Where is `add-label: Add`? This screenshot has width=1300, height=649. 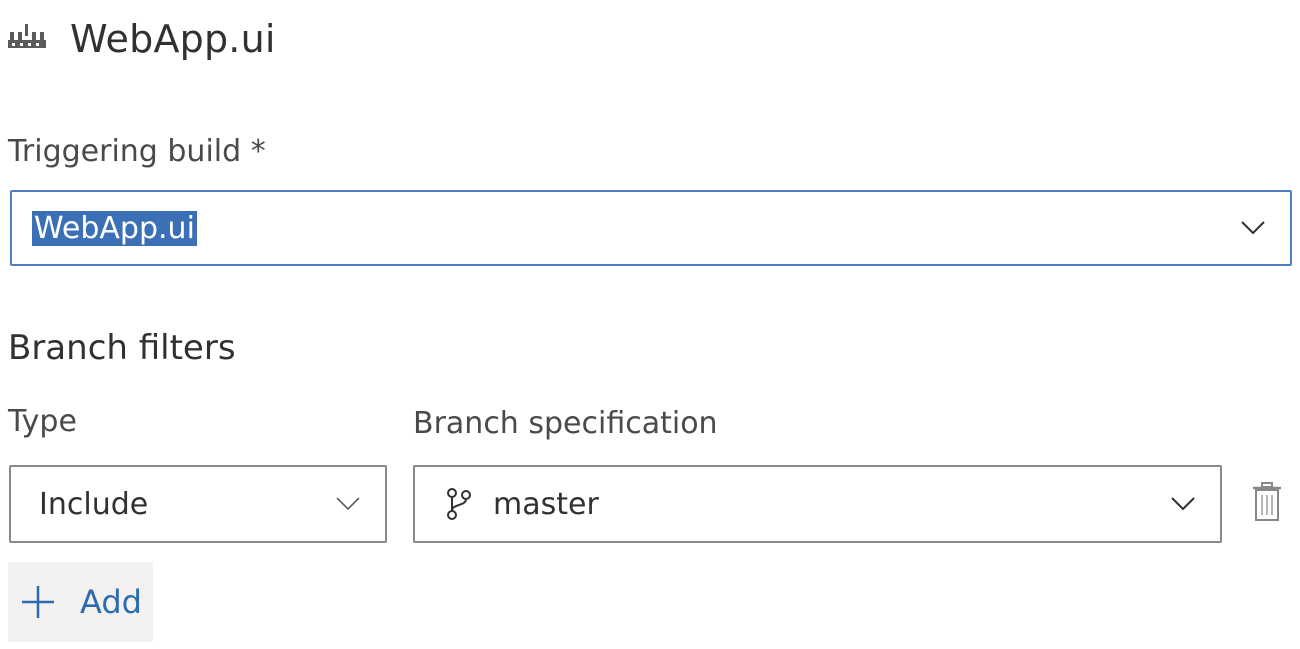 add-label: Add is located at coordinates (111, 602).